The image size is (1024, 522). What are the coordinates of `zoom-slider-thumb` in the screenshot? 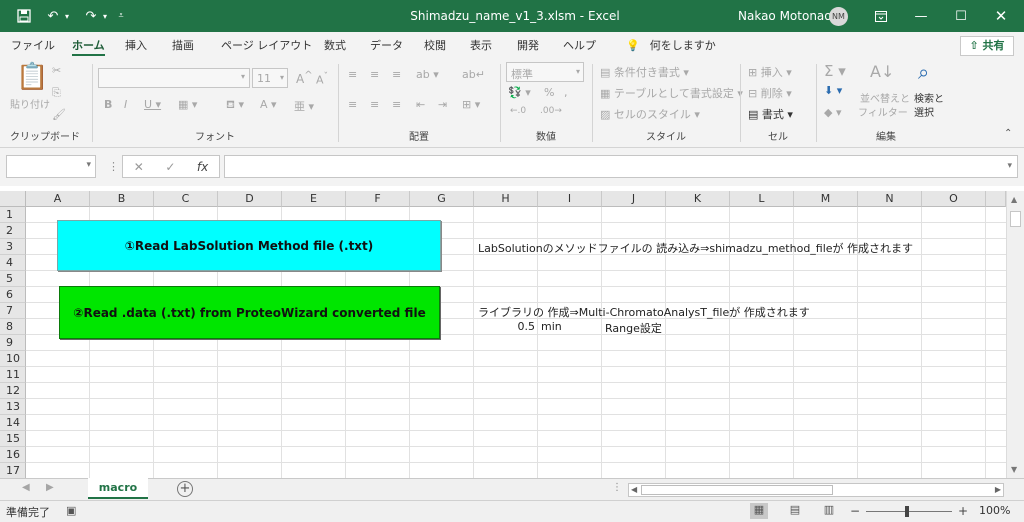 It's located at (907, 511).